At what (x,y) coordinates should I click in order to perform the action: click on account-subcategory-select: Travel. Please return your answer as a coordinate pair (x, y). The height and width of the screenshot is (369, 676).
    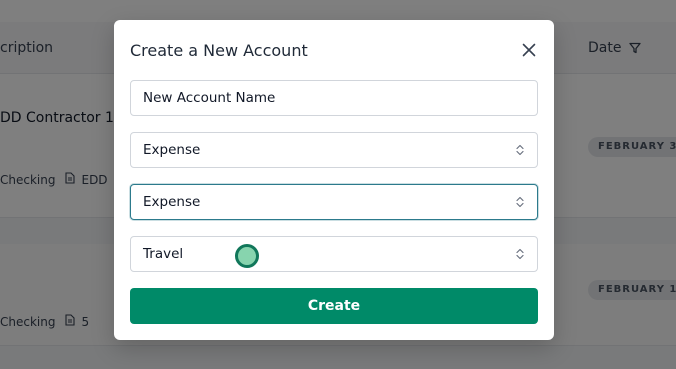
    Looking at the image, I should click on (334, 254).